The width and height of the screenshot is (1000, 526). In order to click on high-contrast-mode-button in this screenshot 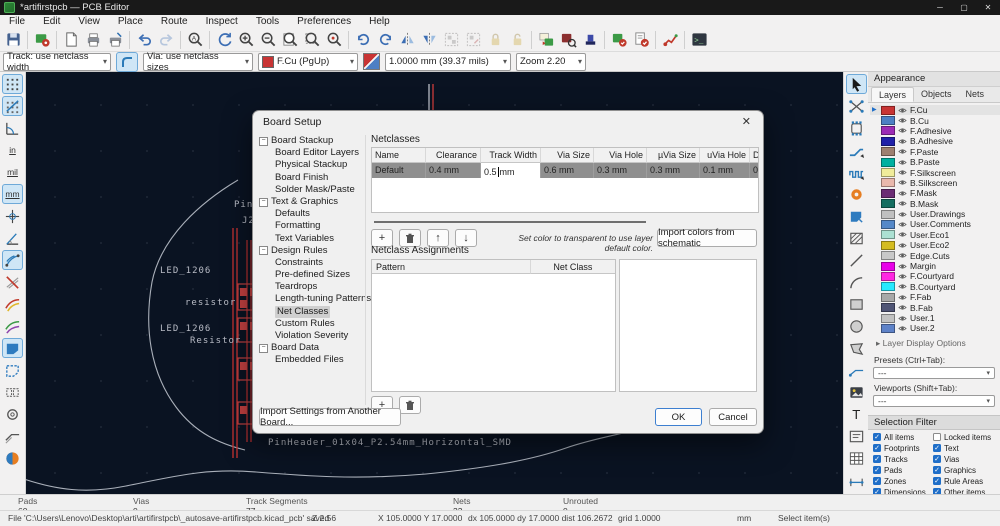, I will do `click(12, 458)`.